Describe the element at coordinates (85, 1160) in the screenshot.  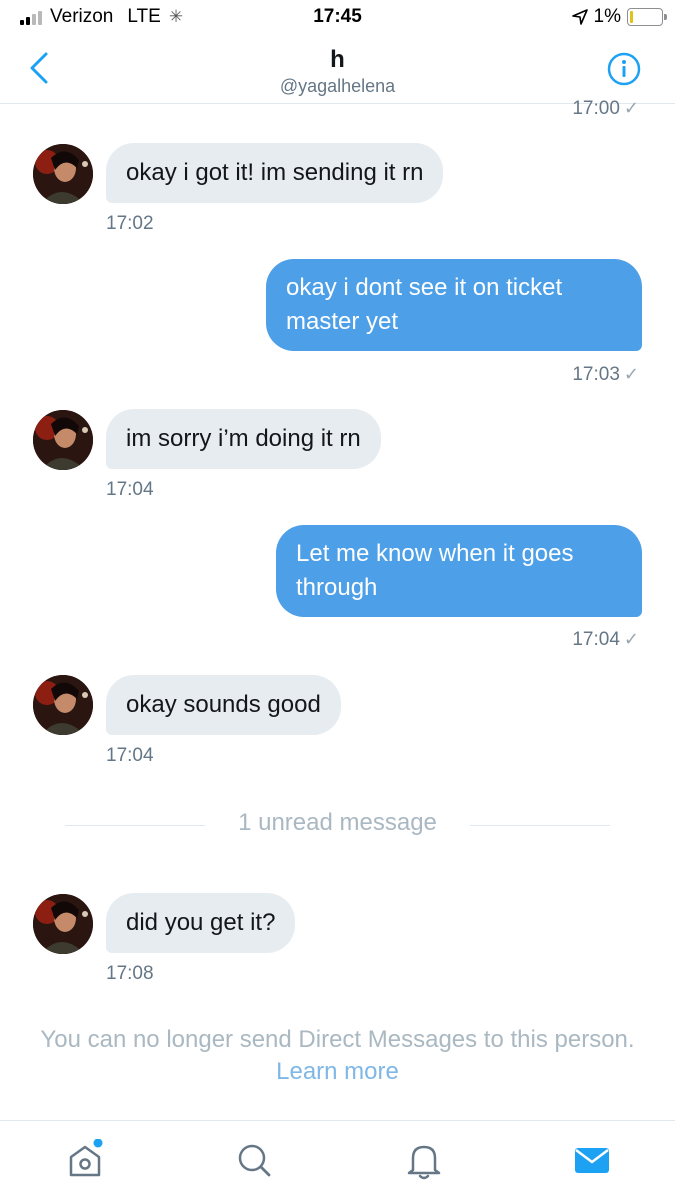
I see `home-icon` at that location.